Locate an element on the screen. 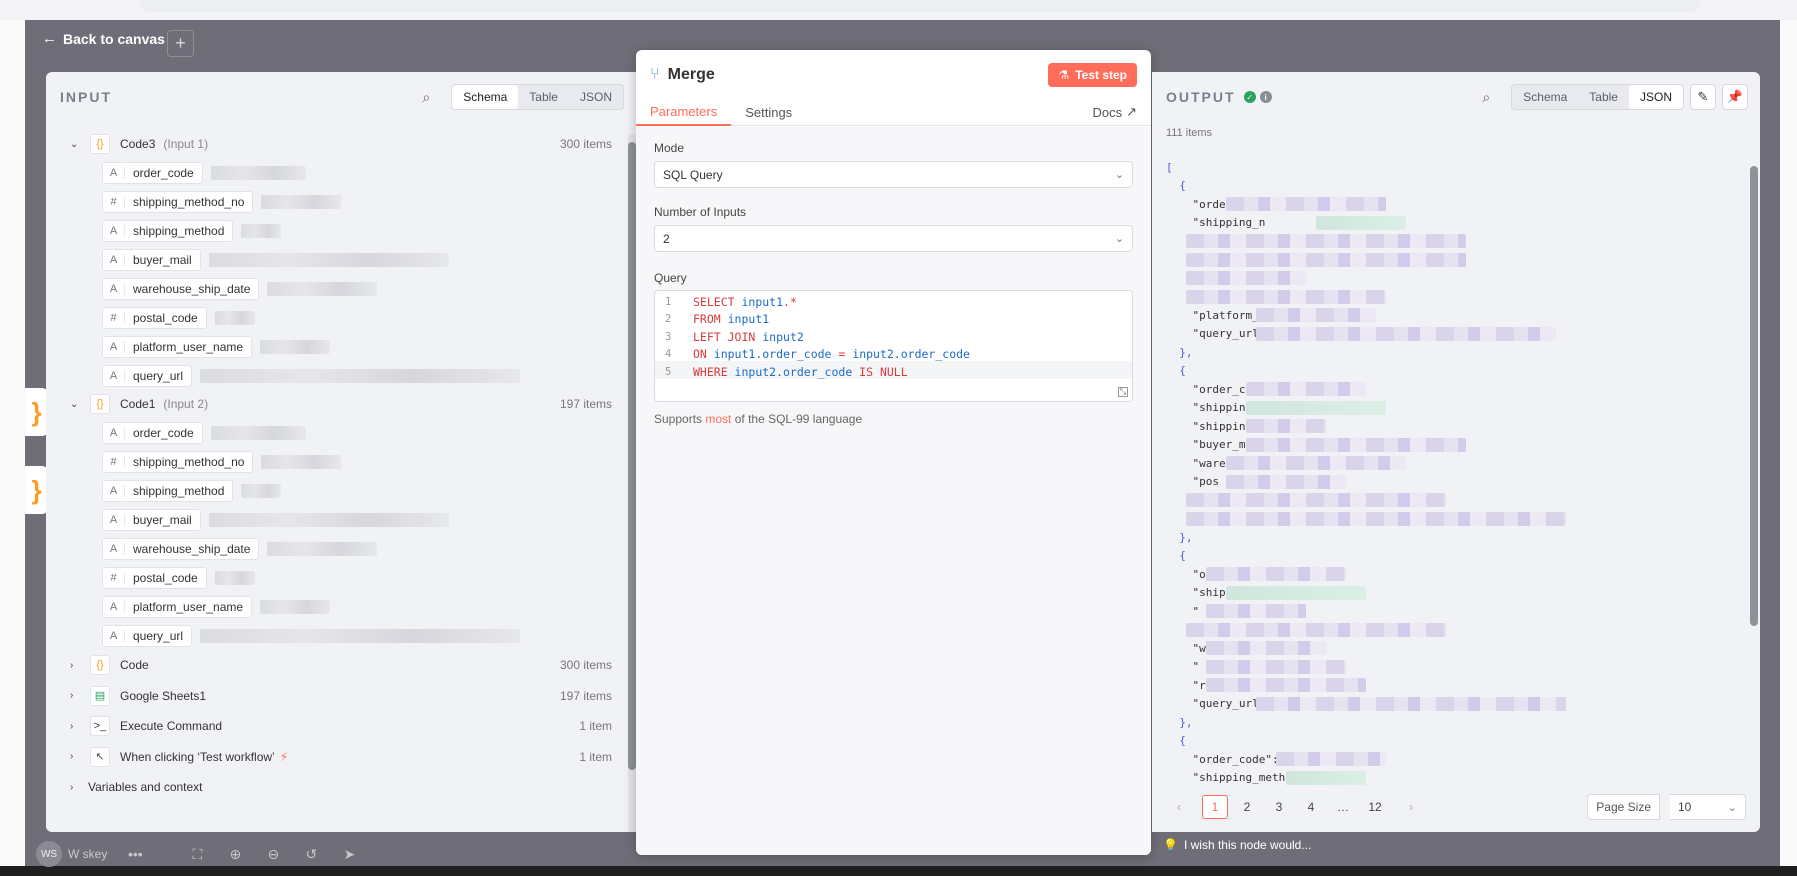  tree-group-collapsed: › >_ Execute Command 1 item is located at coordinates (342, 726).